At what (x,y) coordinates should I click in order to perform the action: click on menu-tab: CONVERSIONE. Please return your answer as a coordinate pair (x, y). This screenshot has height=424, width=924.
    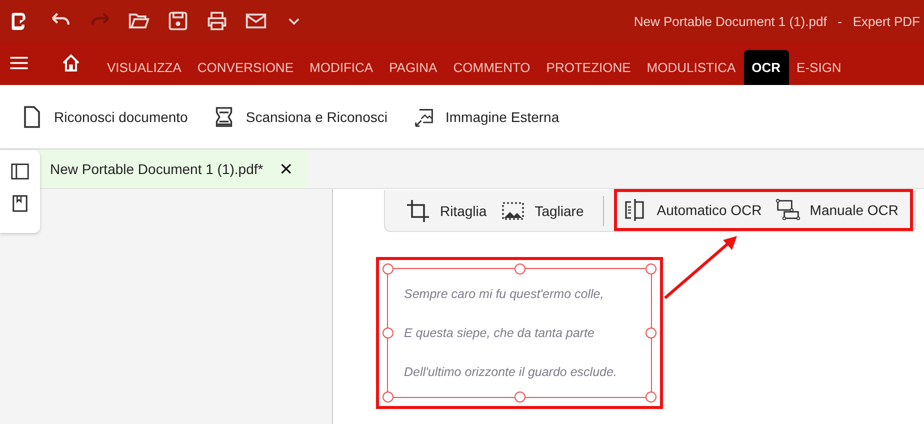
    Looking at the image, I should click on (245, 67).